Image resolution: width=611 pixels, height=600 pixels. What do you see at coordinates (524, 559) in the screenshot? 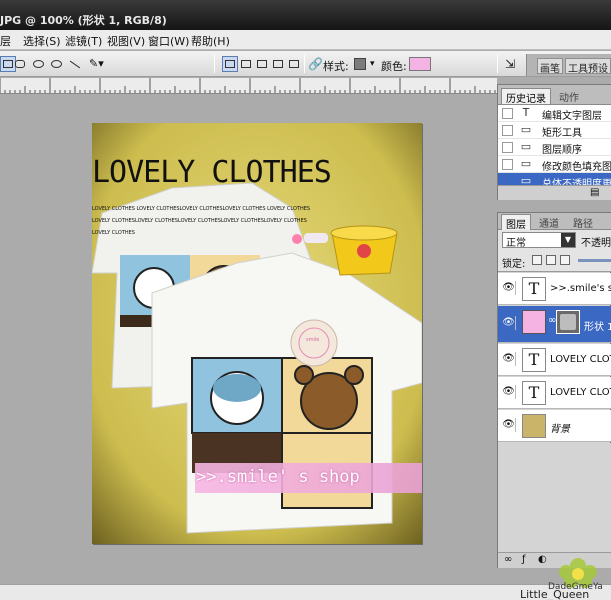
I see `fx-icon: ƒ` at bounding box center [524, 559].